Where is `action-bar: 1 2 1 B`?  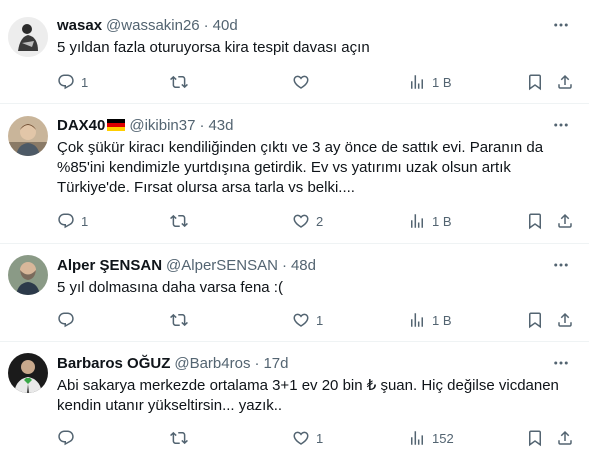 action-bar: 1 2 1 B is located at coordinates (294, 221).